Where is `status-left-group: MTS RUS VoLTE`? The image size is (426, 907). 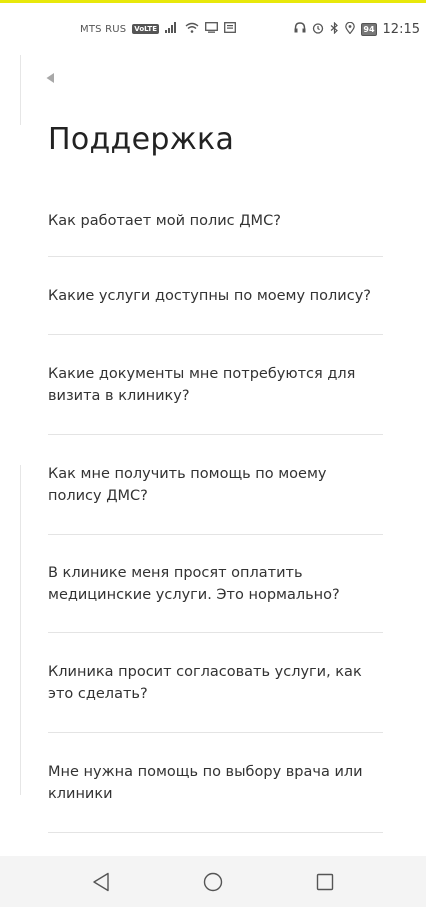
status-left-group: MTS RUS VoLTE is located at coordinates (158, 29).